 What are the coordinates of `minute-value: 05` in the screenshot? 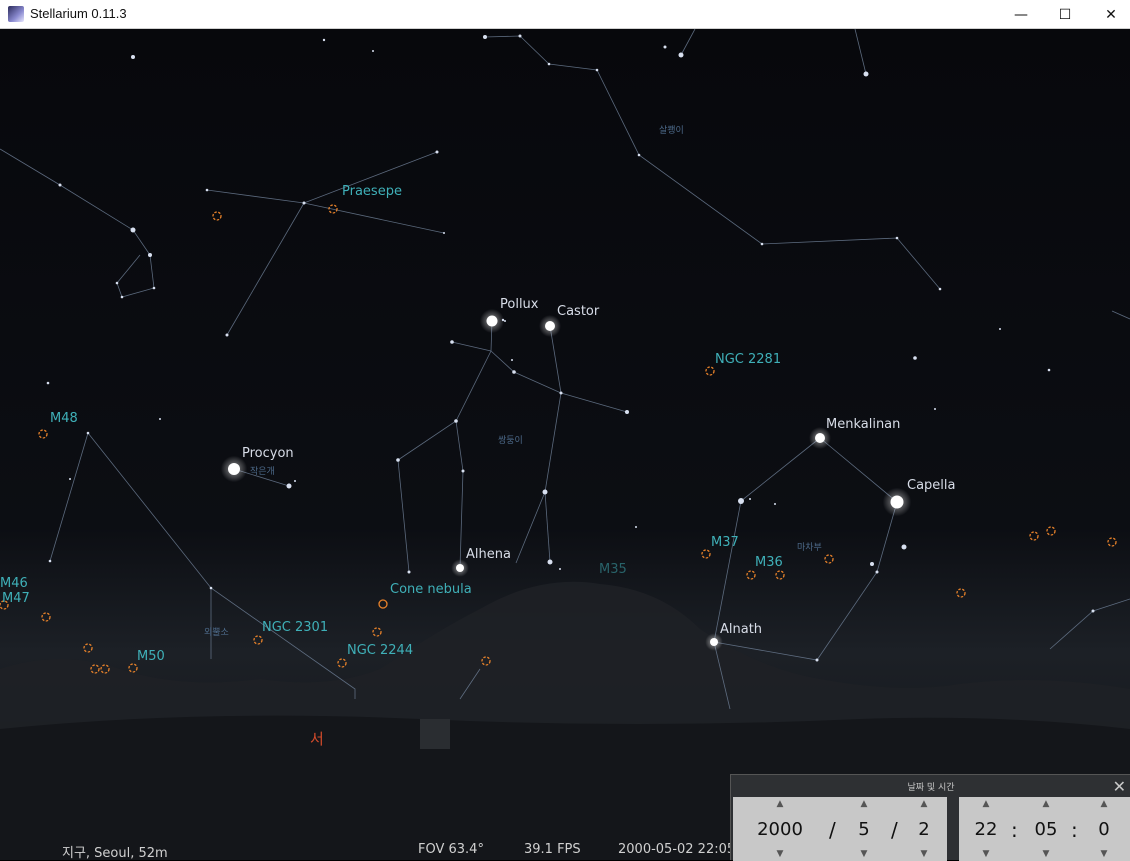 It's located at (1046, 829).